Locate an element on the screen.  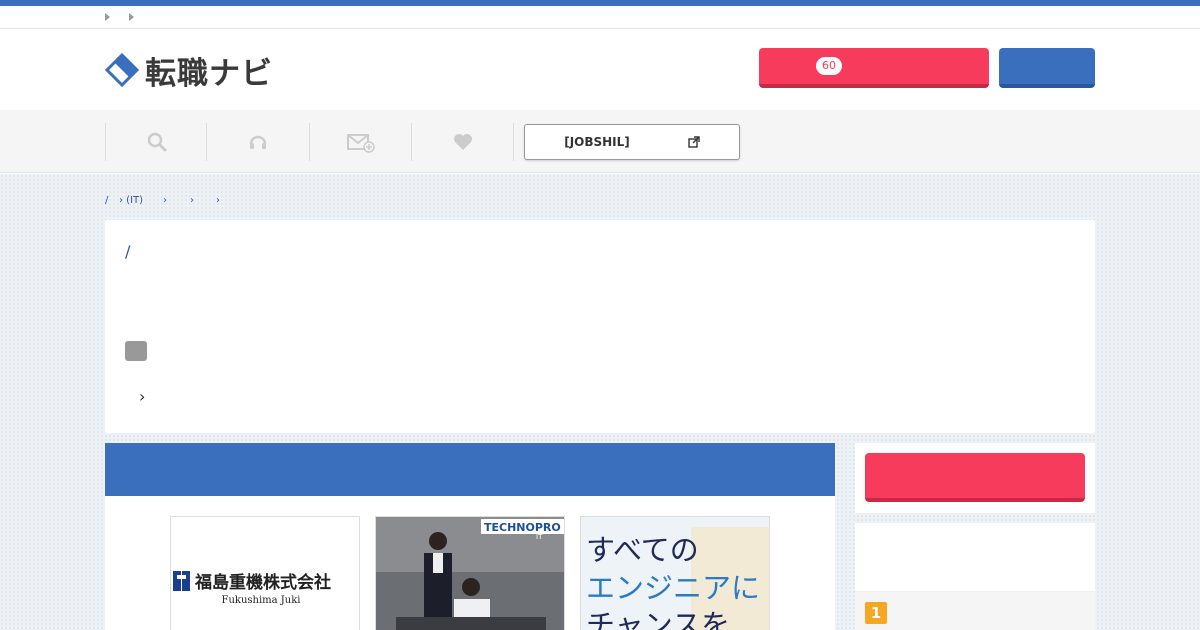
recruit-banner-image: すべての エンジニアに チャンスを is located at coordinates (675, 573).